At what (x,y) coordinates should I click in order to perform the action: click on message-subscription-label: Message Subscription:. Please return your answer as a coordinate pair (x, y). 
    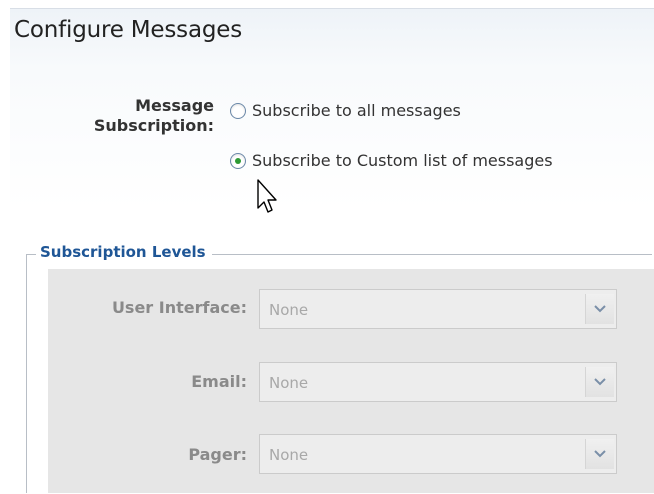
    Looking at the image, I should click on (134, 116).